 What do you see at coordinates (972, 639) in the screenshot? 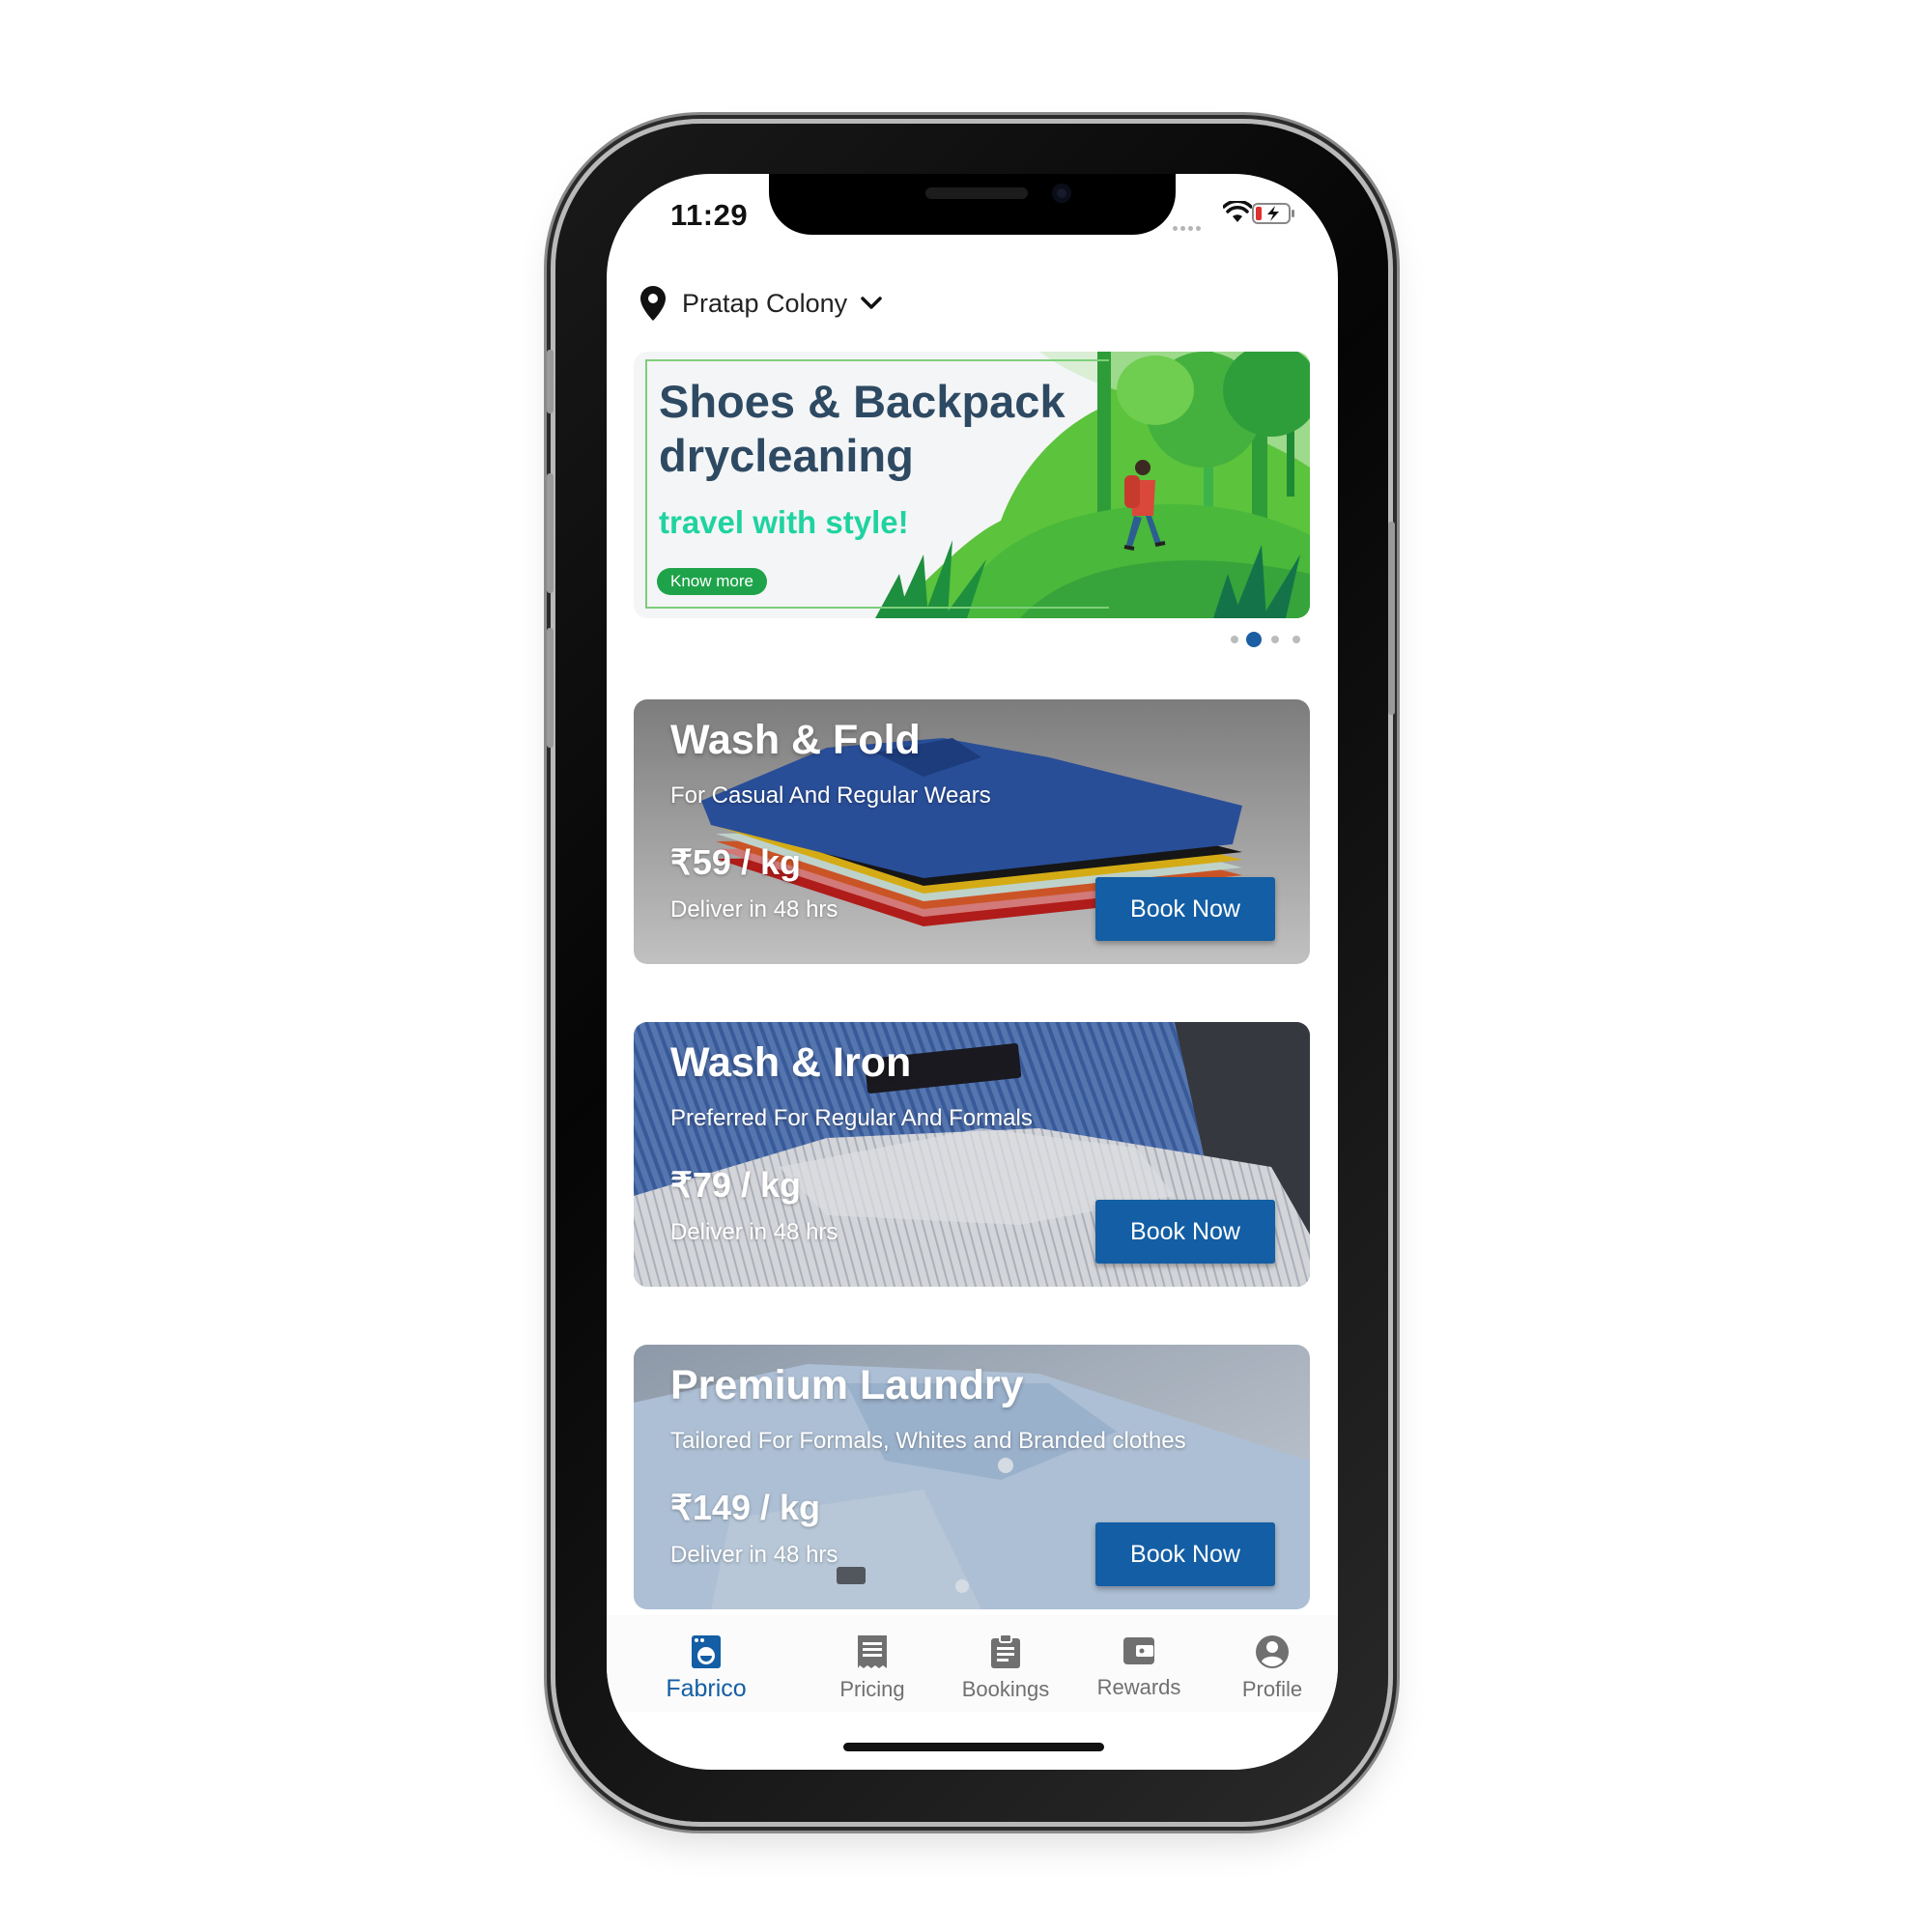
I see `carousel-indicator` at bounding box center [972, 639].